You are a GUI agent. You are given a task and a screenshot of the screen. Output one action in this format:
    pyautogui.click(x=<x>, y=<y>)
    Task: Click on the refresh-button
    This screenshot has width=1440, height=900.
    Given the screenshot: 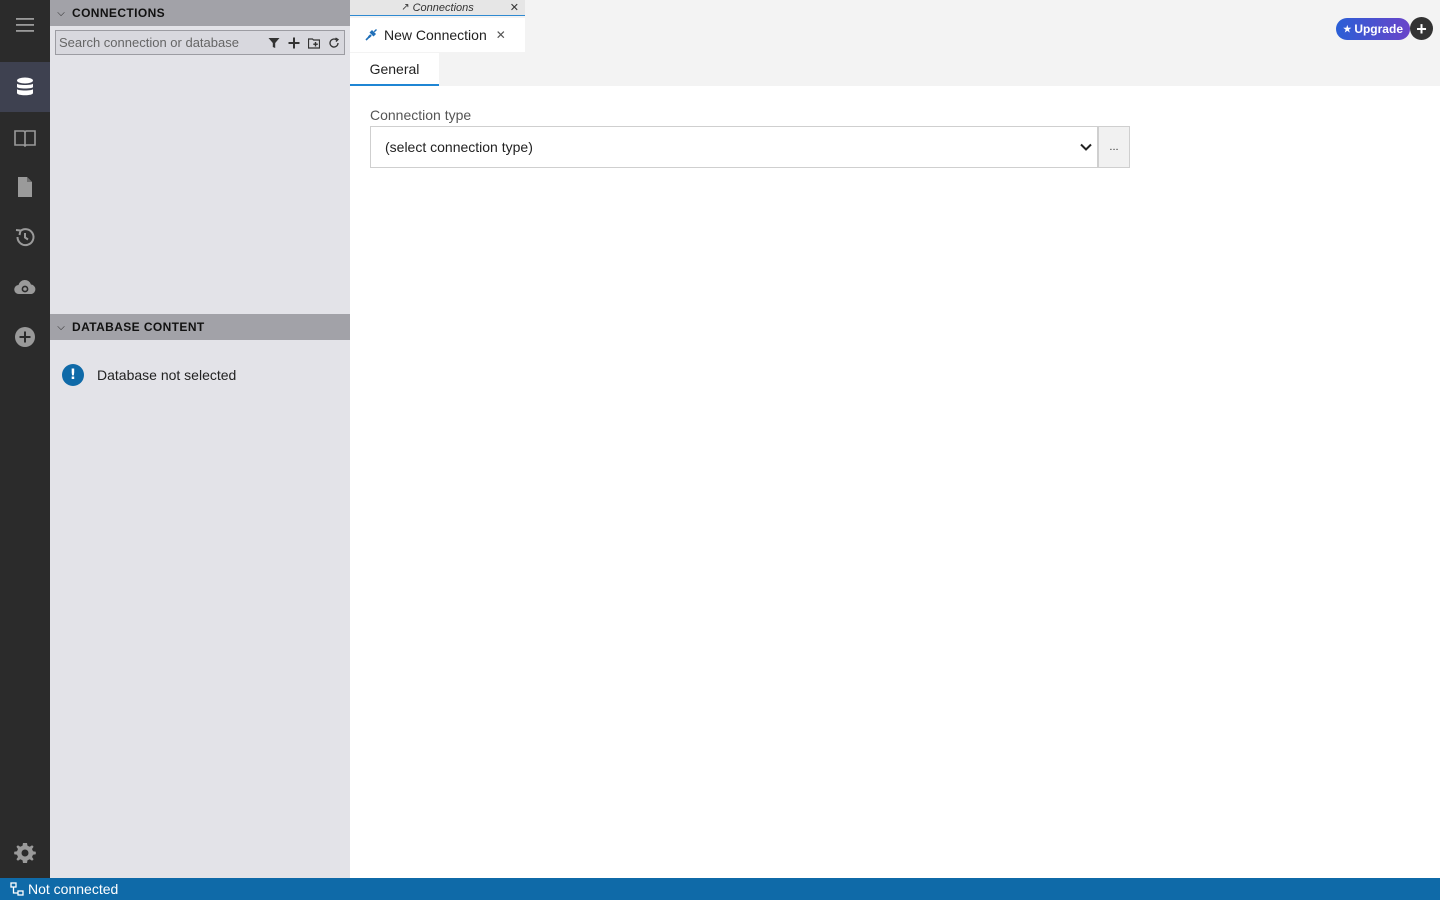 What is the action you would take?
    pyautogui.click(x=334, y=42)
    